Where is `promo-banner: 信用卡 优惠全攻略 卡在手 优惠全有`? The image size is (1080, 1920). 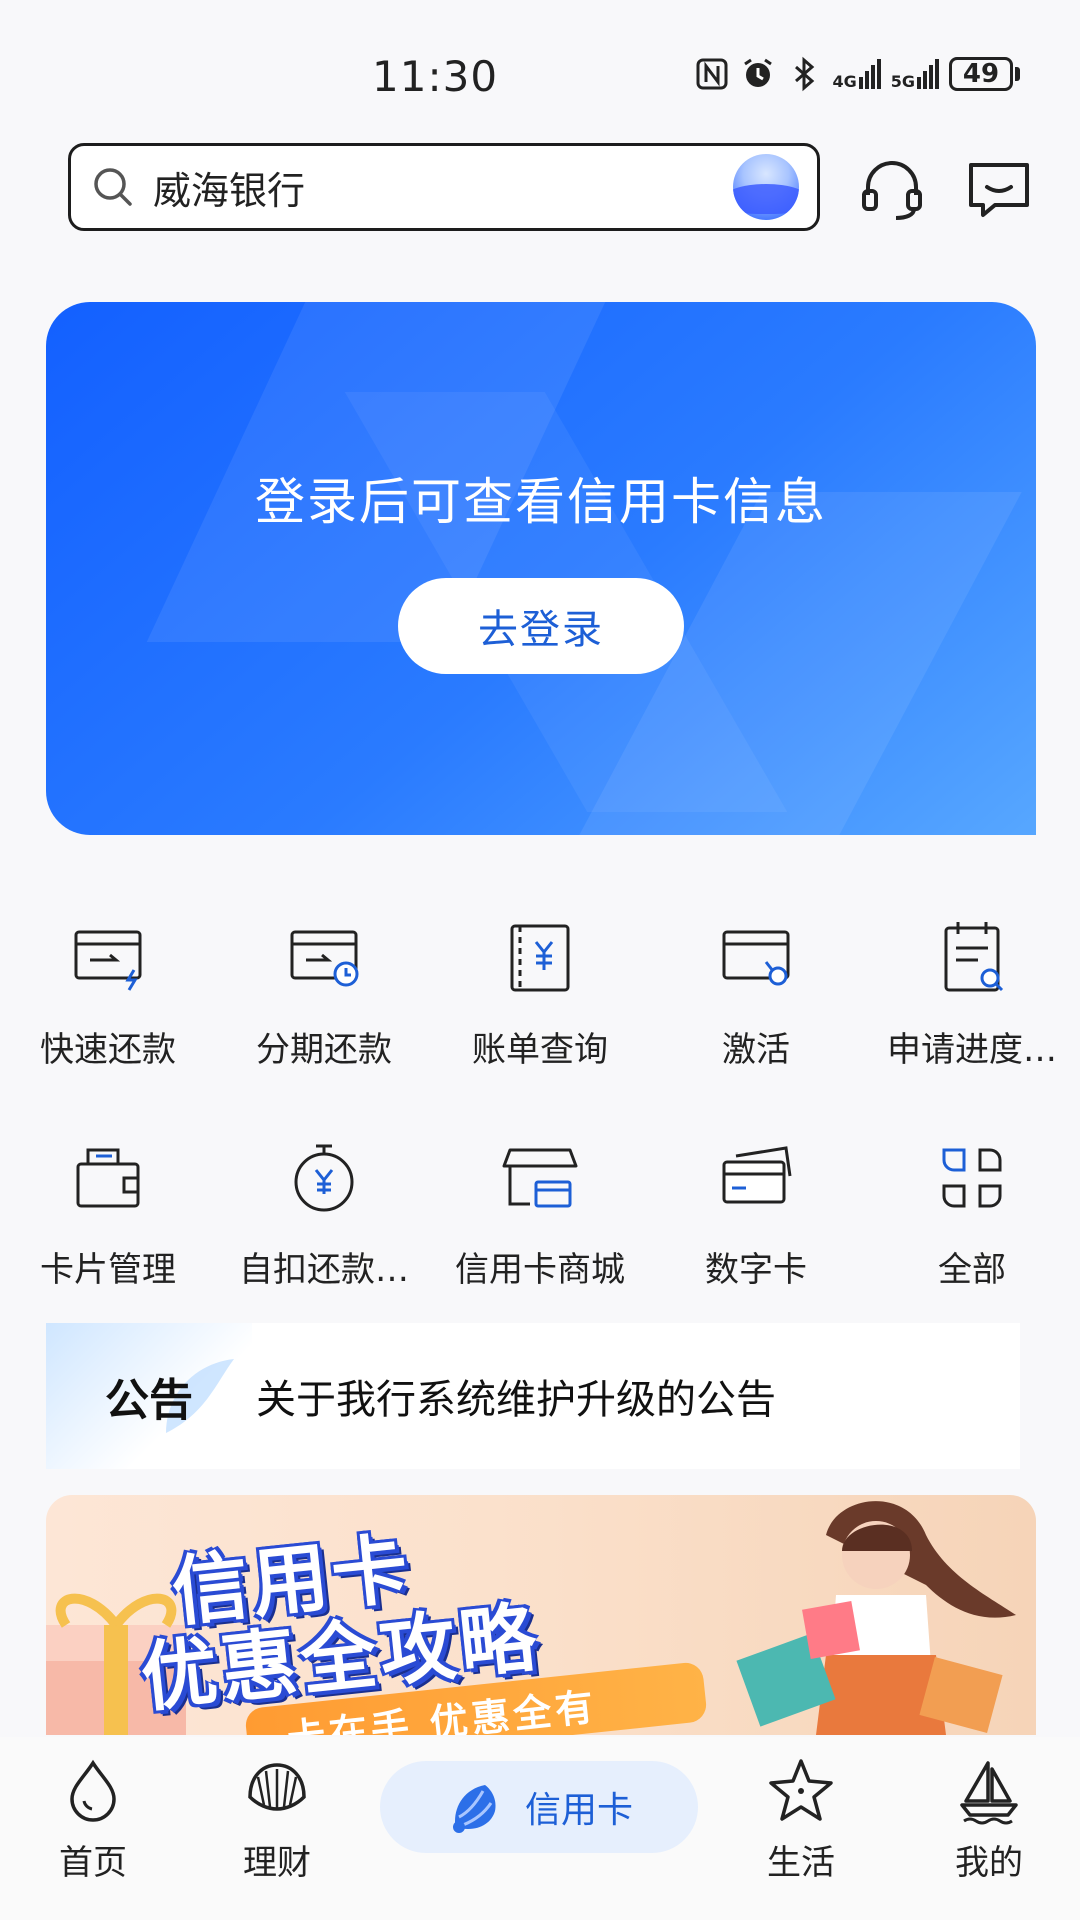 promo-banner: 信用卡 优惠全攻略 卡在手 优惠全有 is located at coordinates (541, 1615).